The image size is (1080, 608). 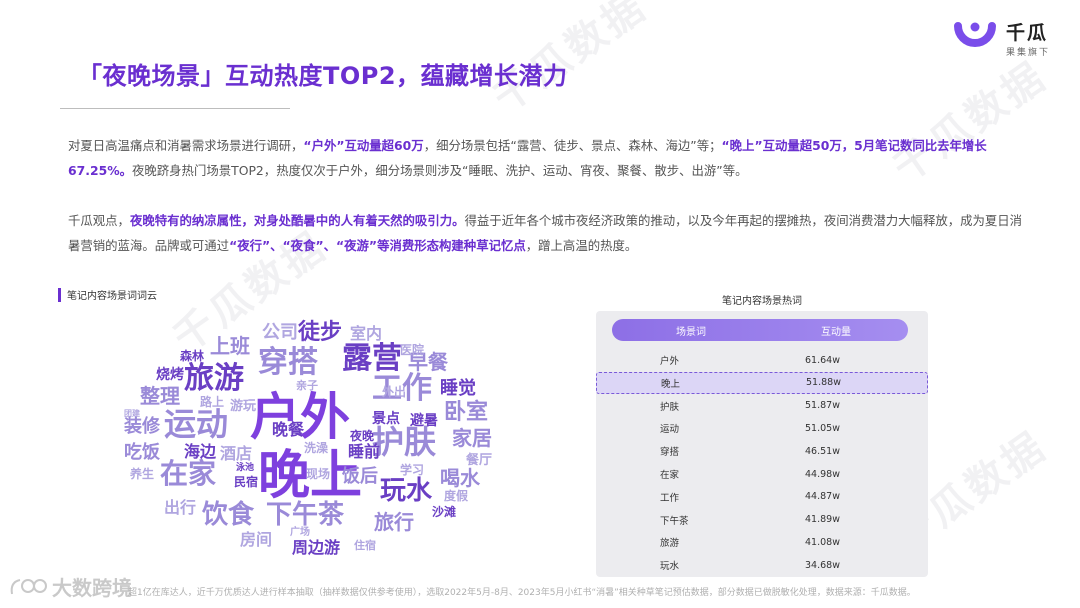 What do you see at coordinates (762, 360) in the screenshot?
I see `table-row: 户外 61.64w` at bounding box center [762, 360].